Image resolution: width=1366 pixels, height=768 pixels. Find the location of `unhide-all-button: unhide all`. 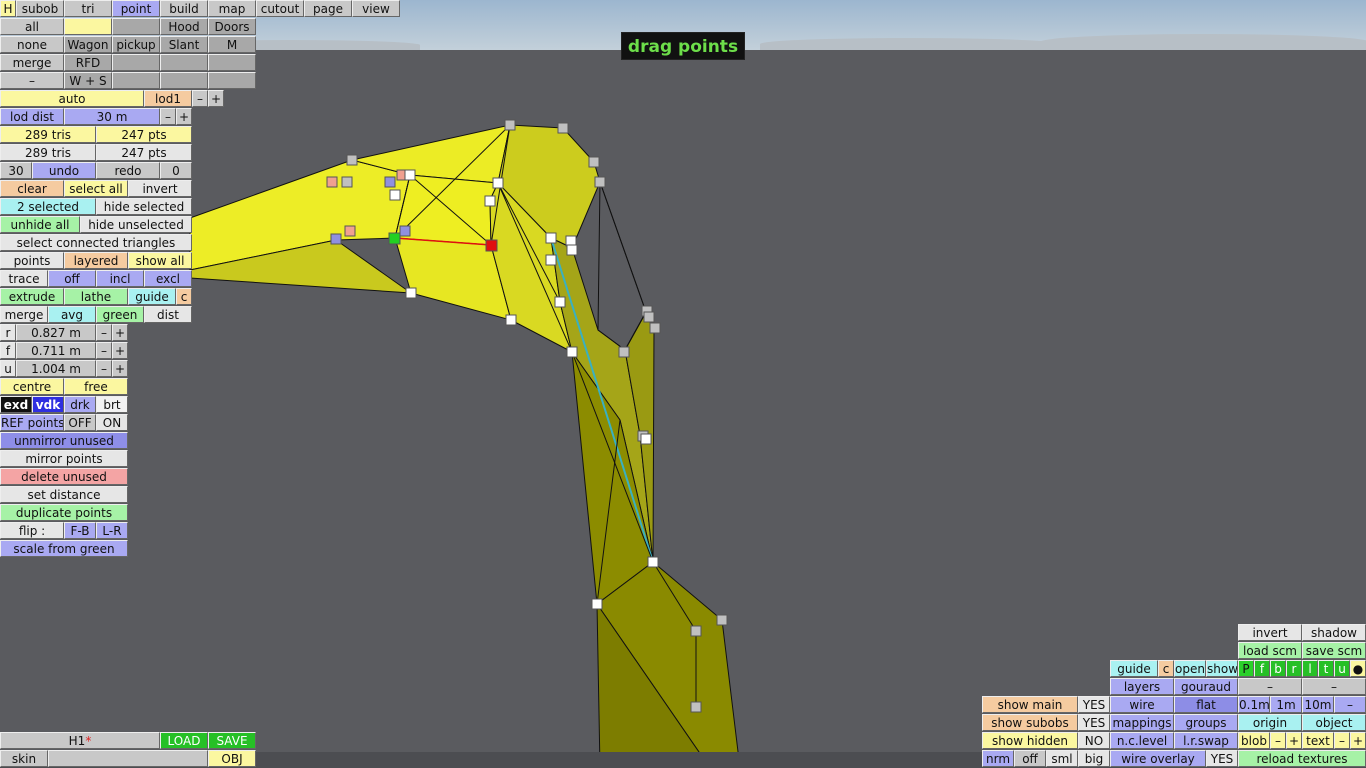

unhide-all-button: unhide all is located at coordinates (40, 224).